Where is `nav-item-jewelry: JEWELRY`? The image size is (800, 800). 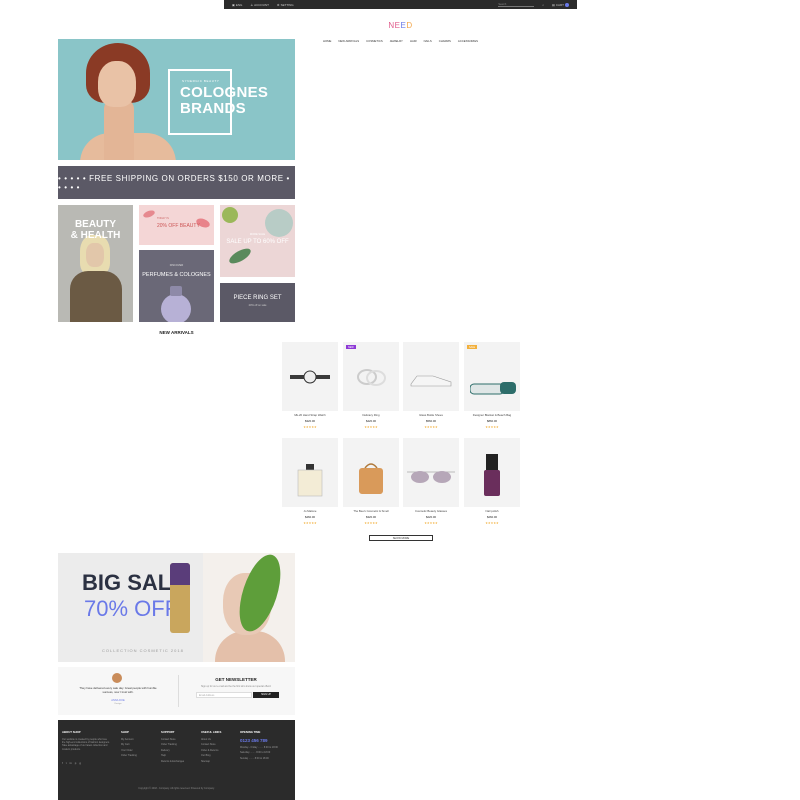 nav-item-jewelry: JEWELRY is located at coordinates (396, 41).